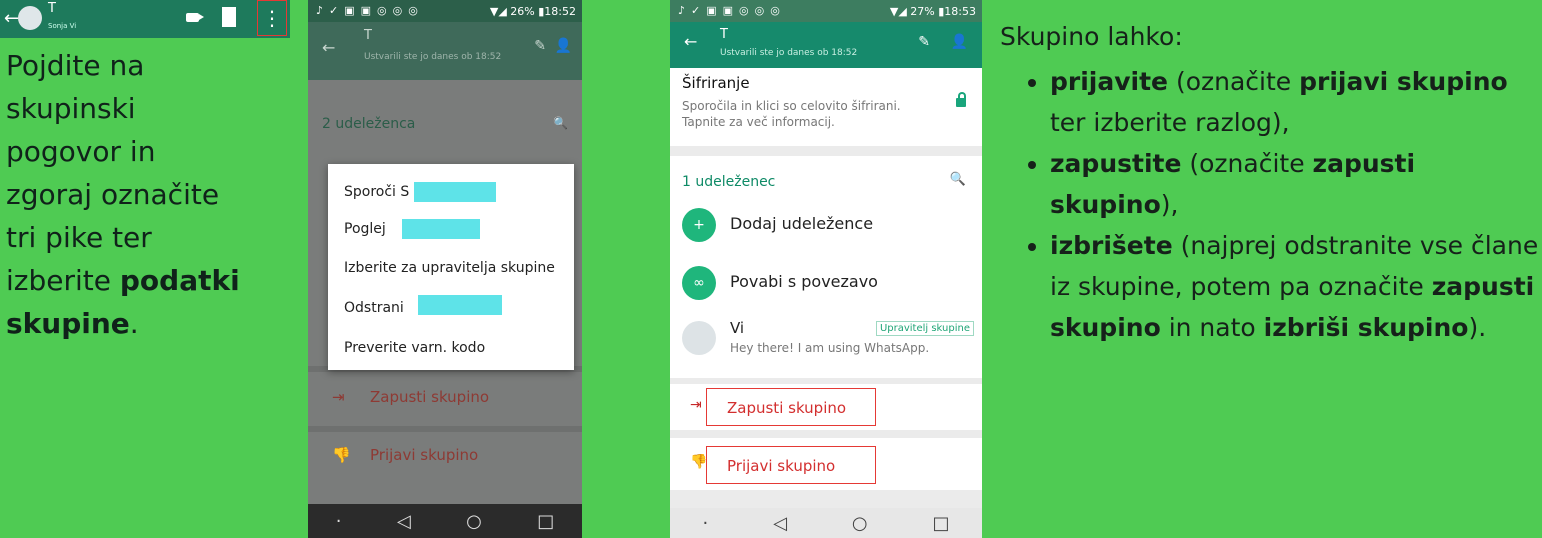 Image resolution: width=1542 pixels, height=538 pixels. What do you see at coordinates (830, 348) in the screenshot?
I see `me-status: Hey there! I am using WhatsApp.` at bounding box center [830, 348].